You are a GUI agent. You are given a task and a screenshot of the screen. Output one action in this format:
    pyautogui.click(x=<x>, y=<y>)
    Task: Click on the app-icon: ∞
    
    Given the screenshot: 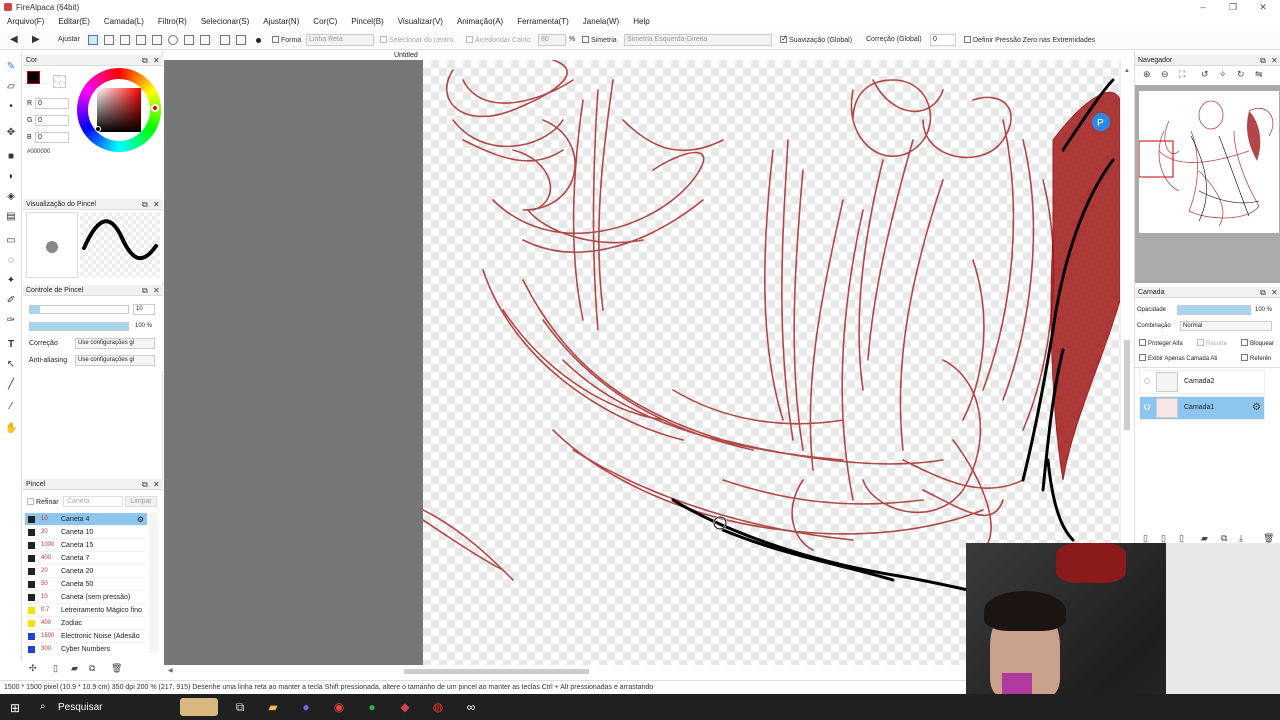 What is the action you would take?
    pyautogui.click(x=471, y=707)
    